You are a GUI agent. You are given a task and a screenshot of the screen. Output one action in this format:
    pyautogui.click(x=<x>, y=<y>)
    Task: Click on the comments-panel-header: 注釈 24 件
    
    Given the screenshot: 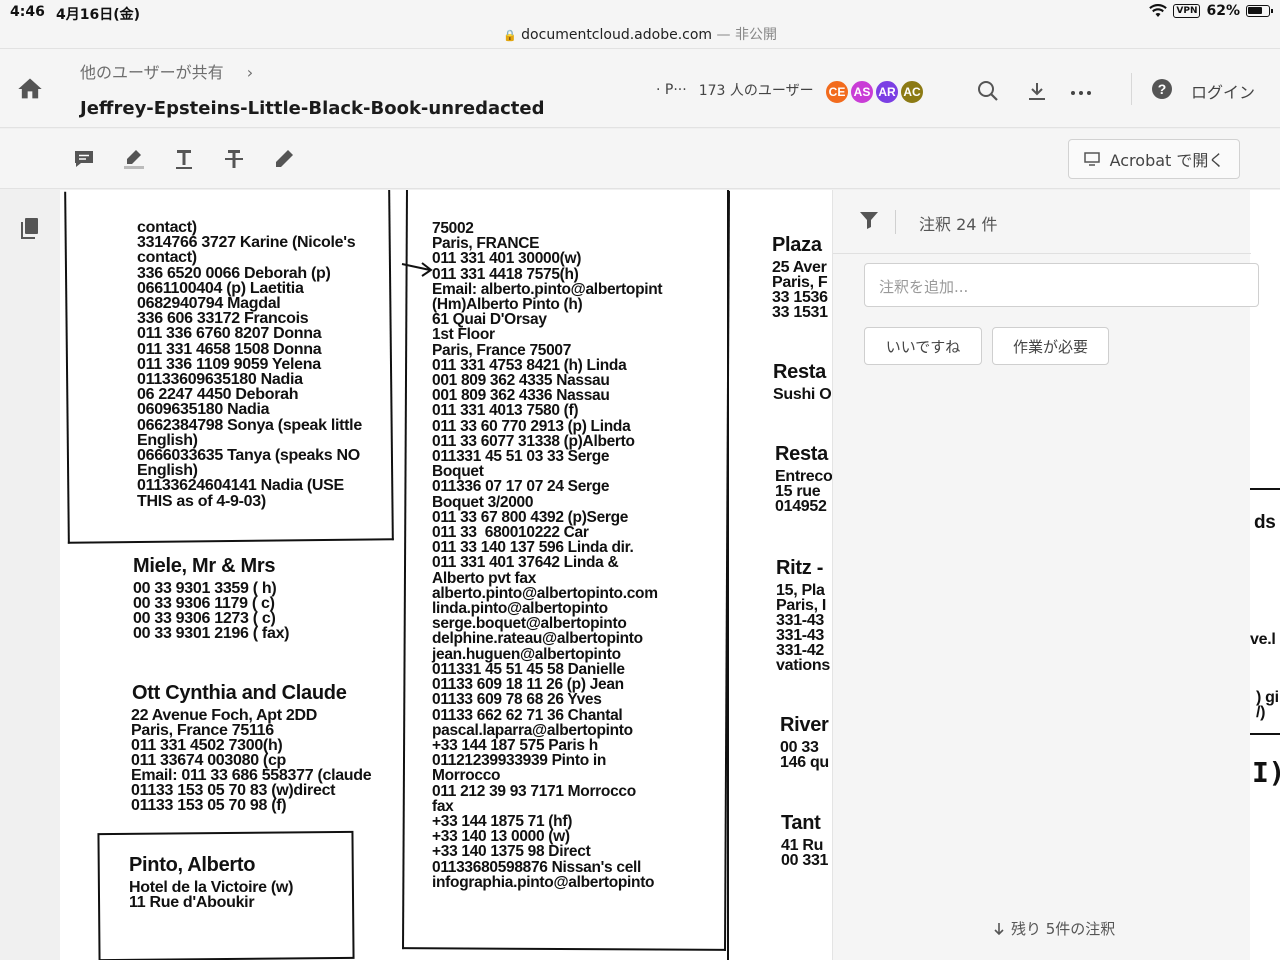 What is the action you would take?
    pyautogui.click(x=1042, y=222)
    